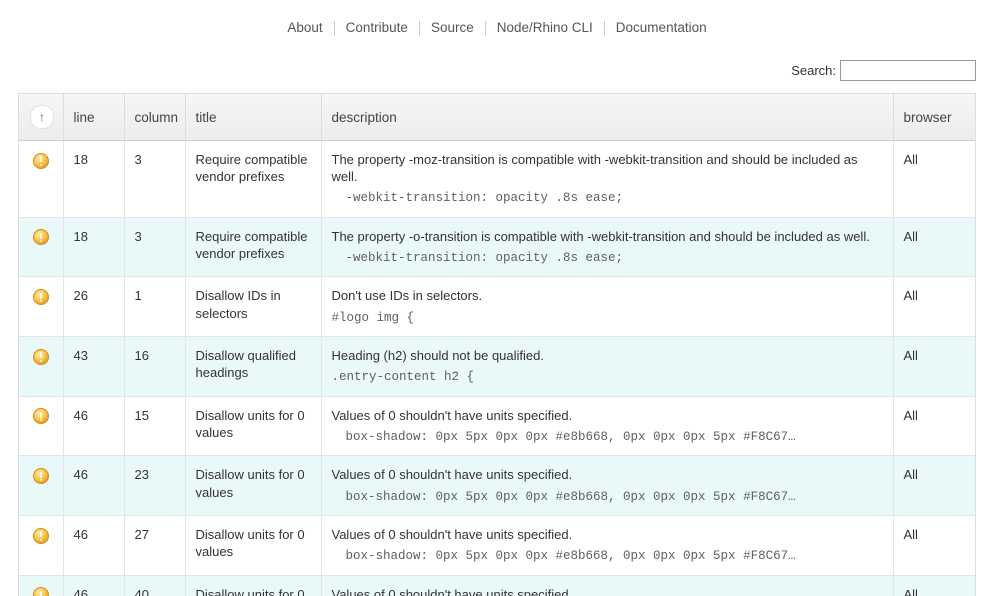 This screenshot has height=596, width=994. Describe the element at coordinates (253, 117) in the screenshot. I see `column-header-title: title` at that location.